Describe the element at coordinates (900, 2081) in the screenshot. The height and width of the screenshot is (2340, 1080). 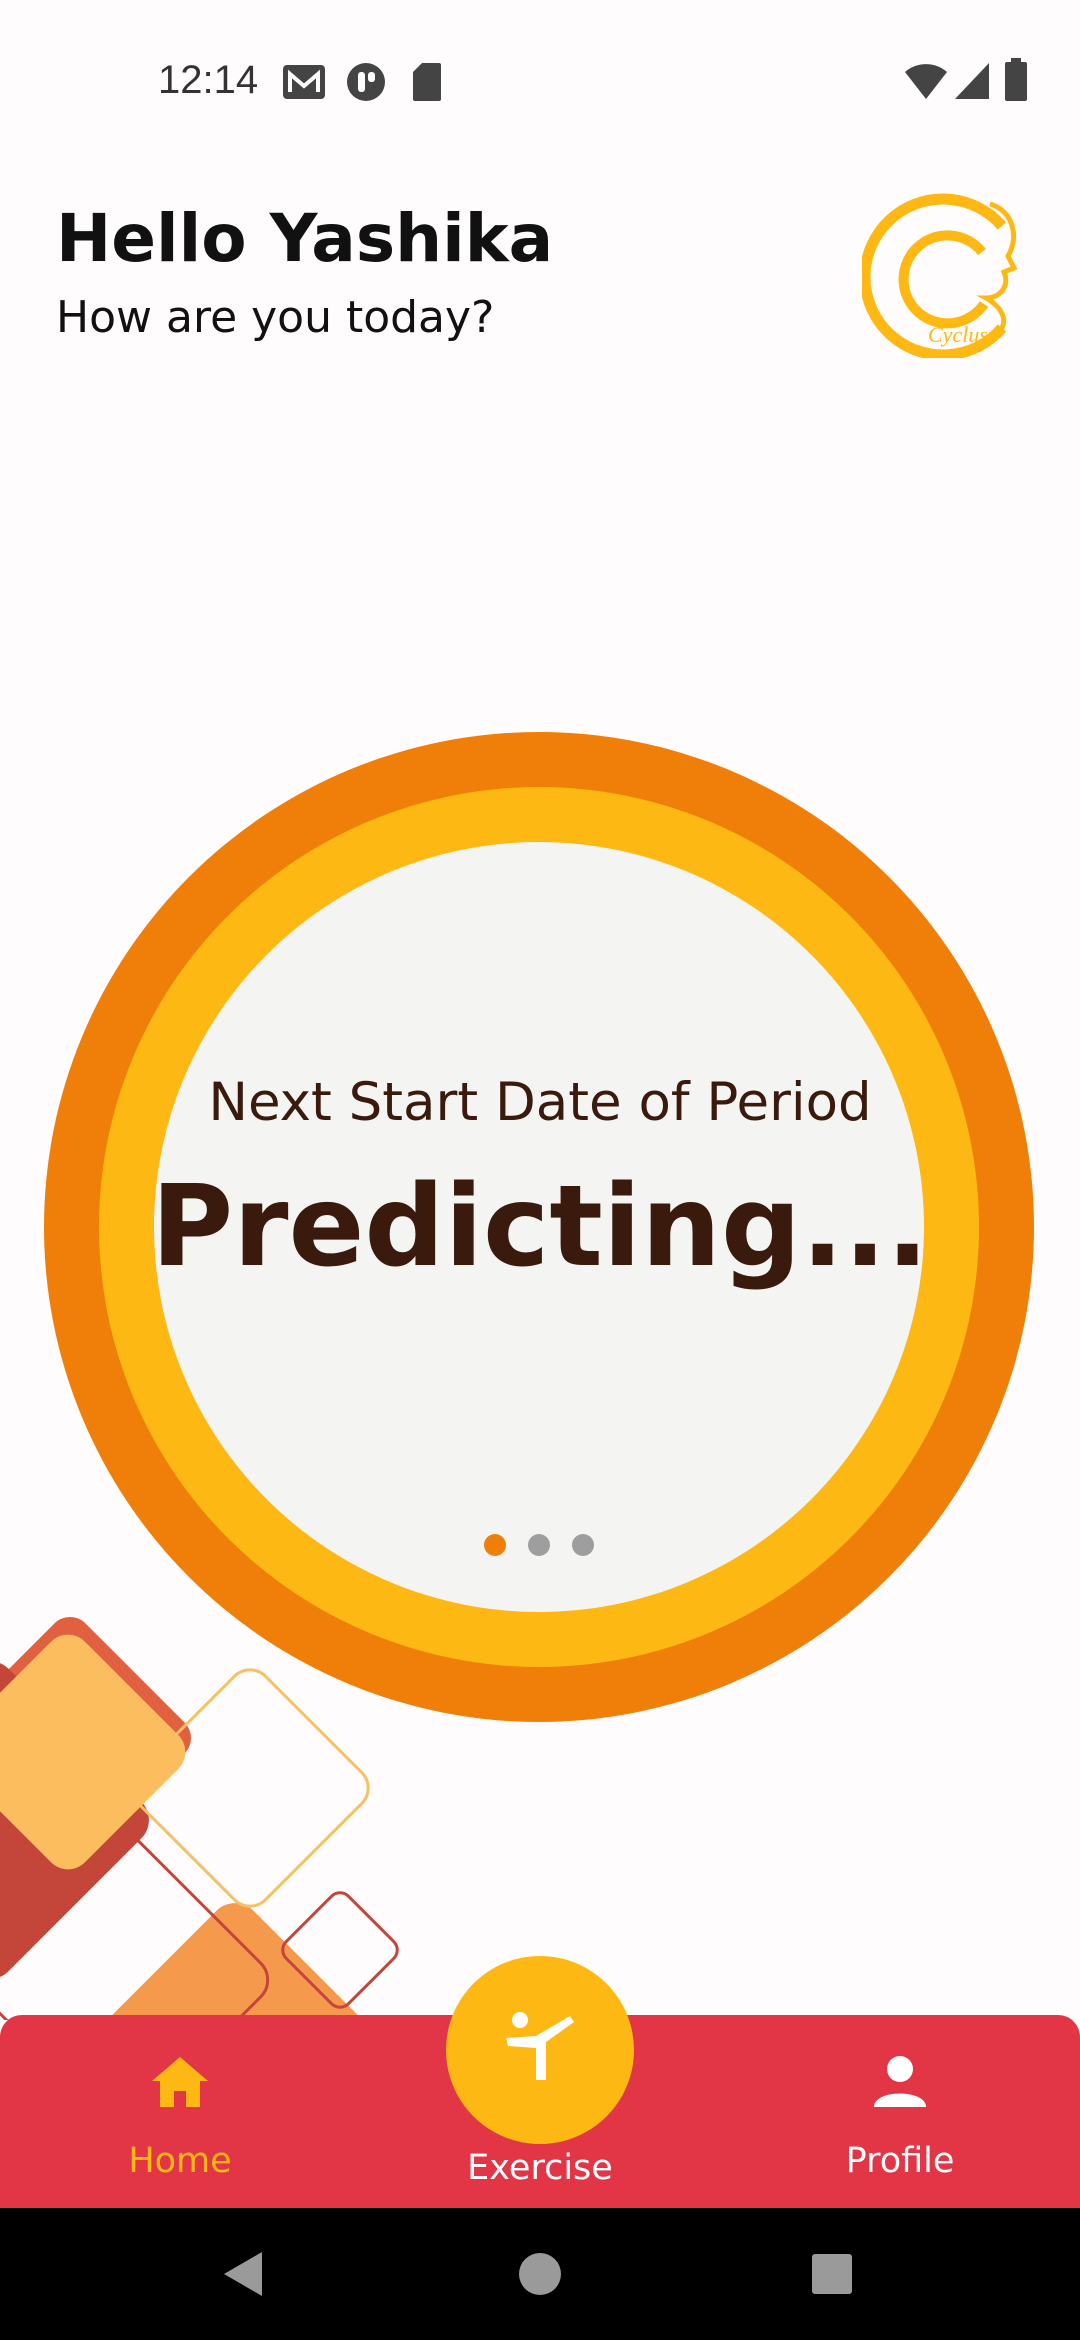
I see `person-icon` at that location.